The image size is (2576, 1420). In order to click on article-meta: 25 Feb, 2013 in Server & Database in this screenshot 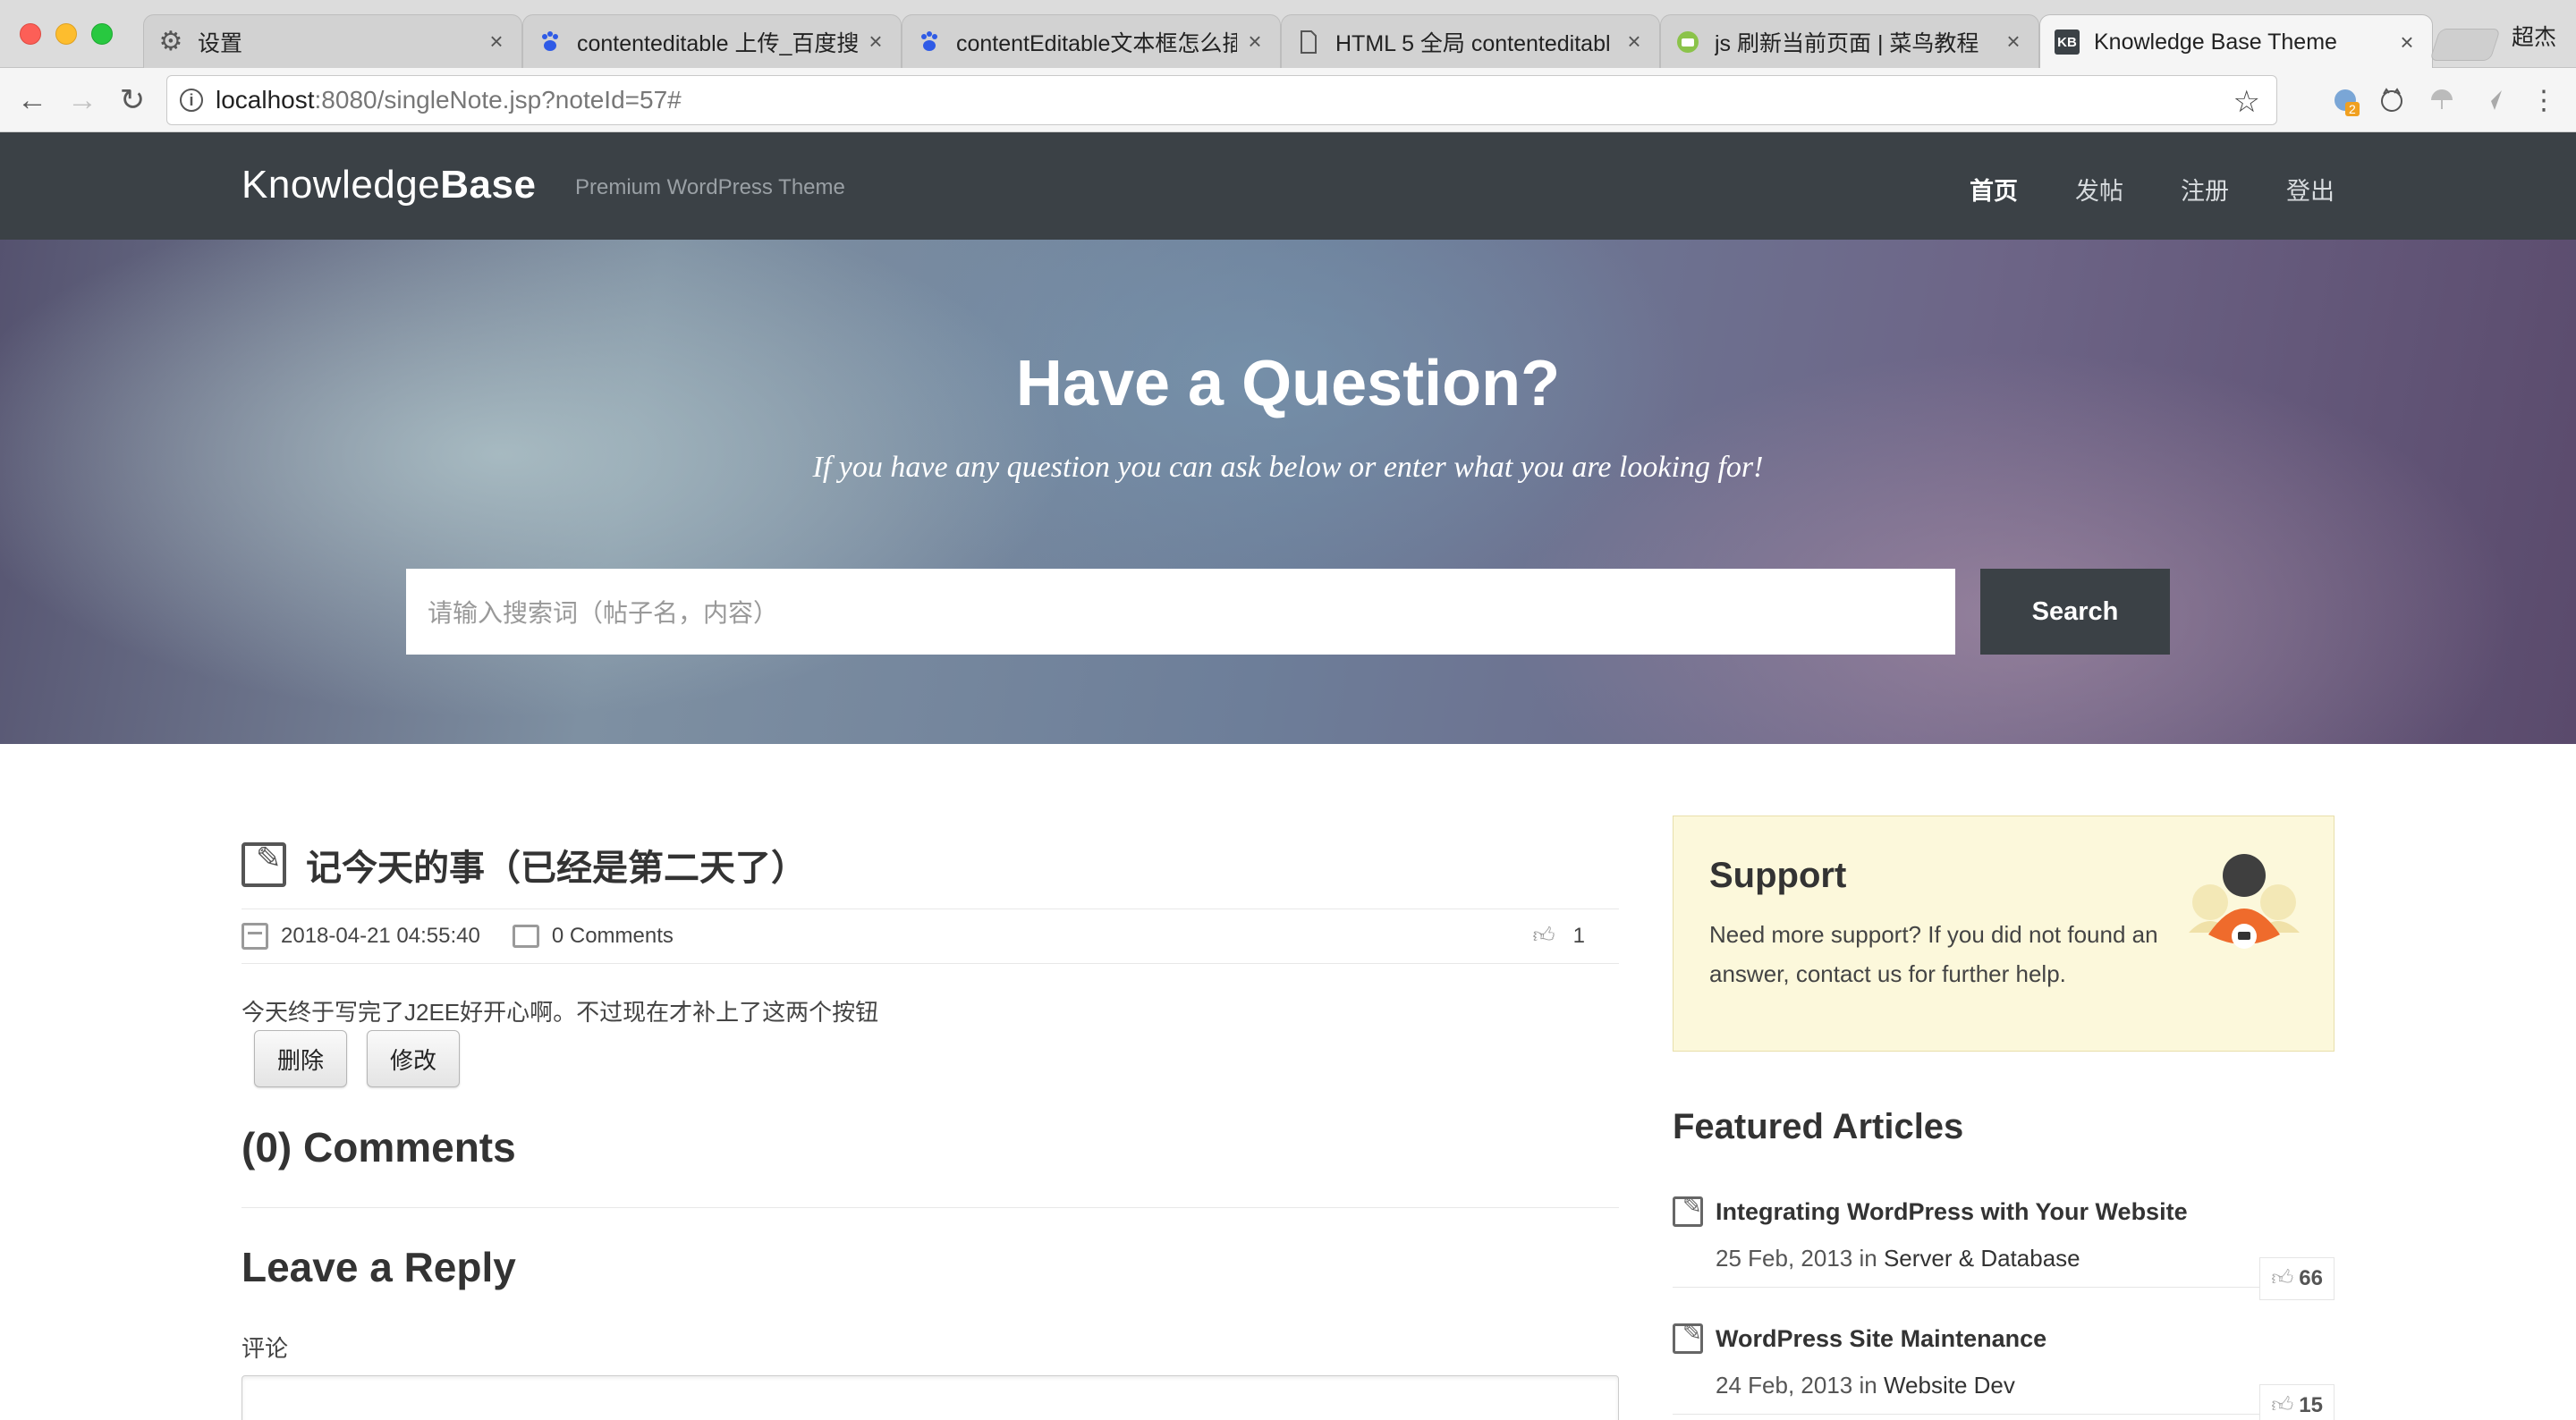, I will do `click(1898, 1258)`.